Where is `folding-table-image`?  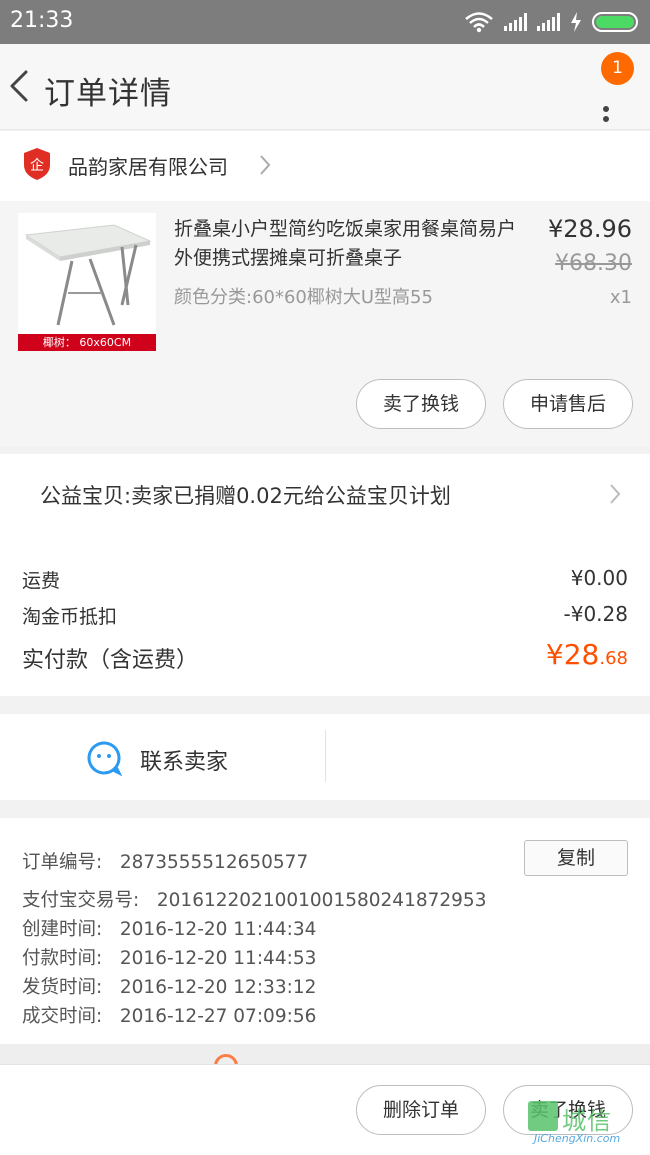
folding-table-image is located at coordinates (88, 275).